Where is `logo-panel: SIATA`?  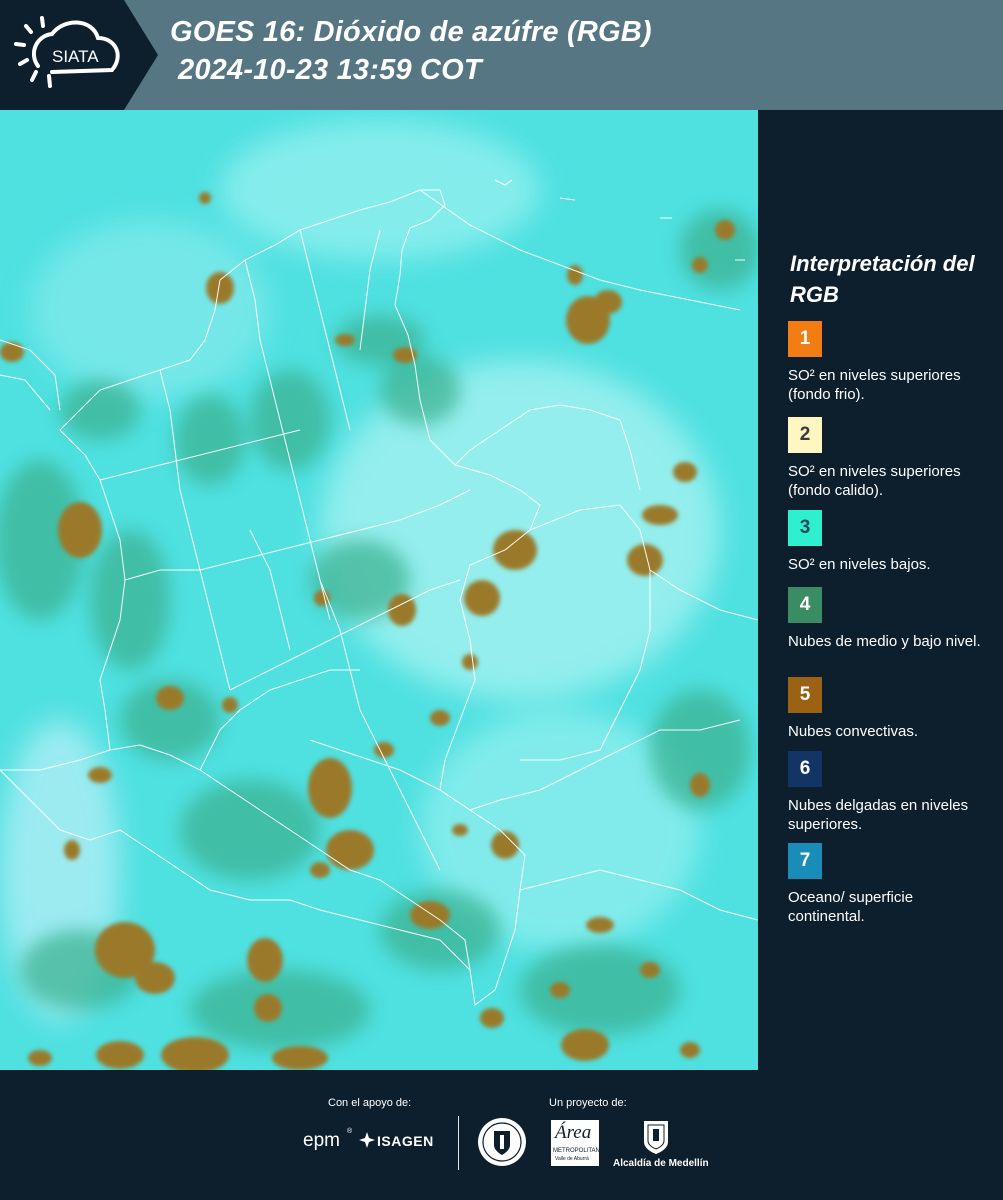 logo-panel: SIATA is located at coordinates (79, 55).